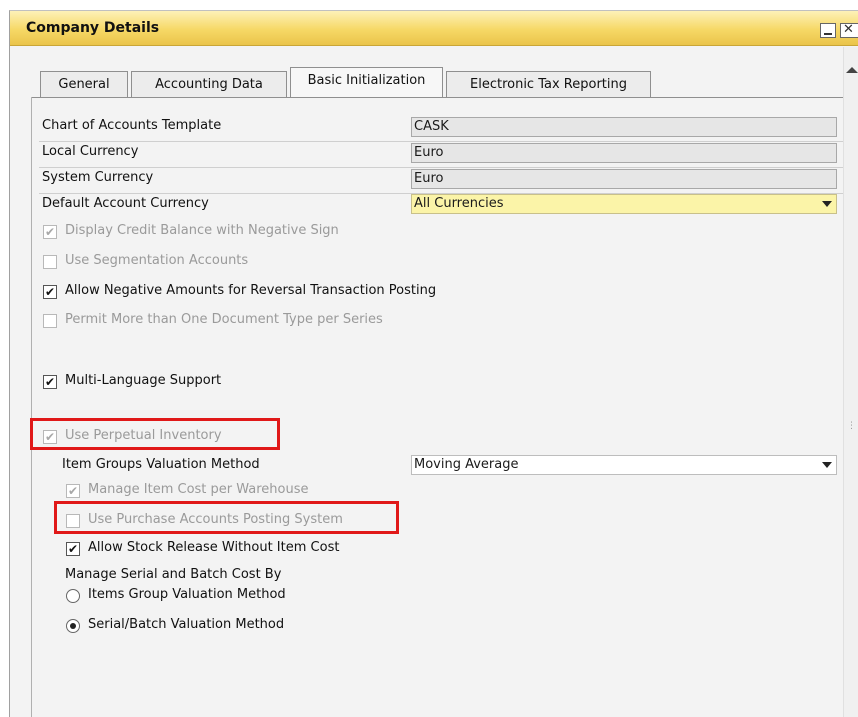 The image size is (858, 717). Describe the element at coordinates (132, 125) in the screenshot. I see `chart-template-label: Chart of Accounts Template` at that location.